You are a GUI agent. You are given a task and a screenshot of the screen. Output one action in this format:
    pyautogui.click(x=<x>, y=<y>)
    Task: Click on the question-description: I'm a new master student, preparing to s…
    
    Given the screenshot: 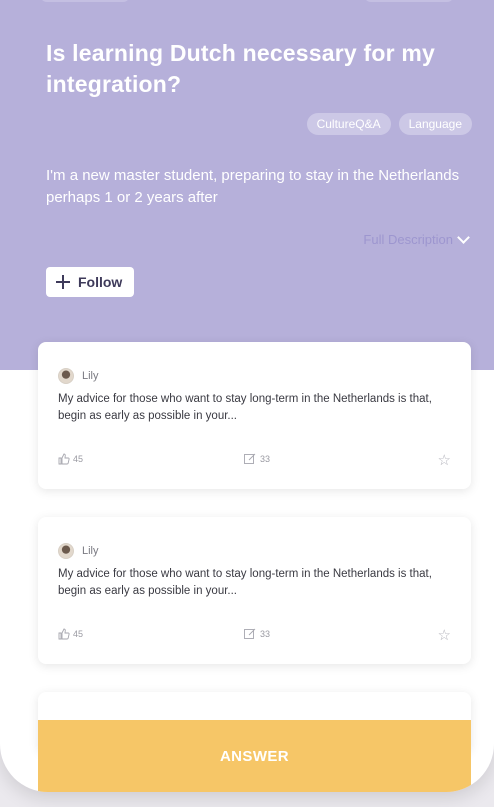 What is the action you would take?
    pyautogui.click(x=253, y=186)
    